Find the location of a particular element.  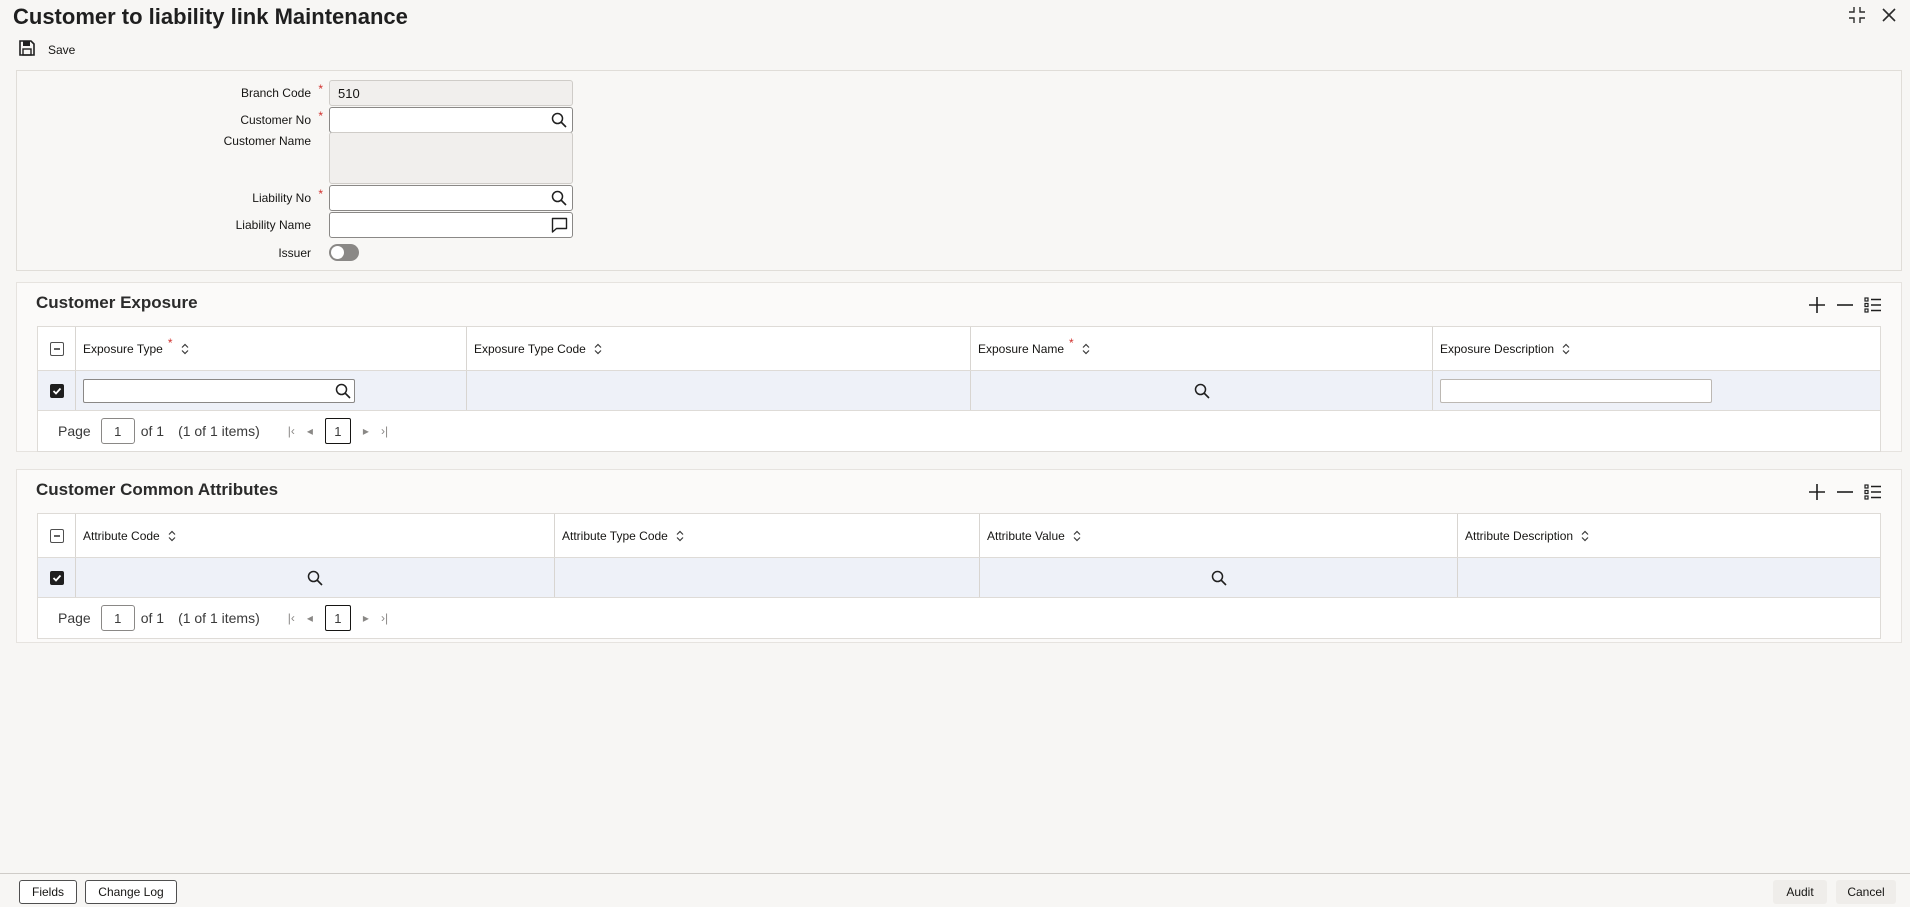

attribute-value-cell is located at coordinates (1219, 577).